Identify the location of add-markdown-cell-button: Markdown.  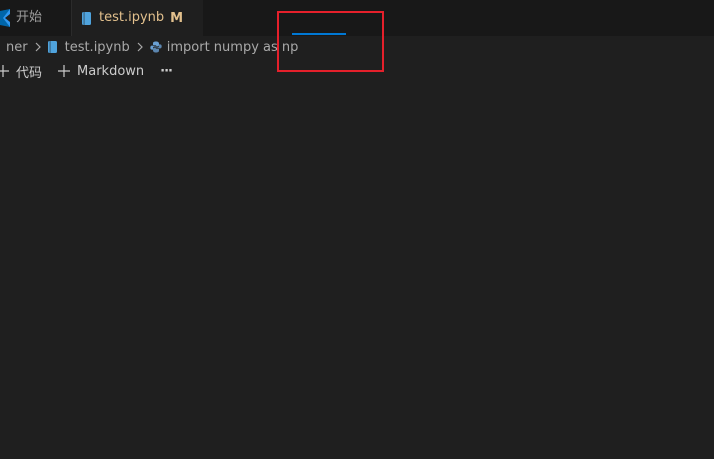
(101, 71).